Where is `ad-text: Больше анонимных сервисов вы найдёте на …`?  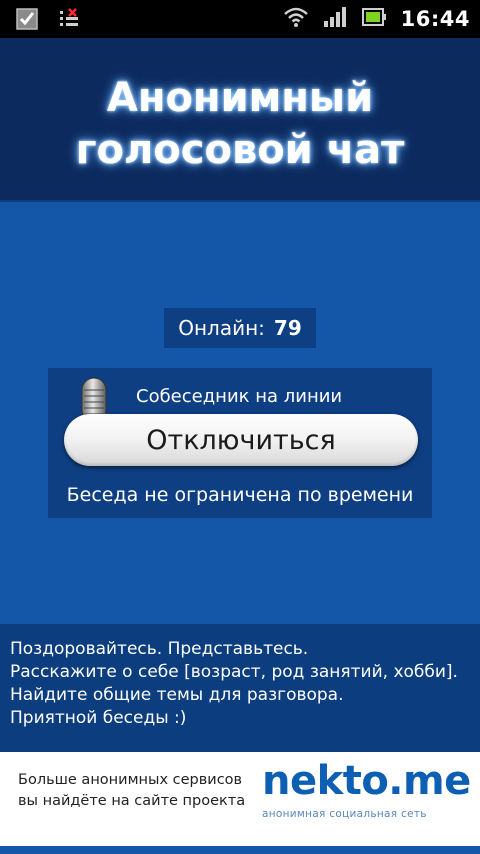 ad-text: Больше анонимных сервисов вы найдёте на … is located at coordinates (131, 791).